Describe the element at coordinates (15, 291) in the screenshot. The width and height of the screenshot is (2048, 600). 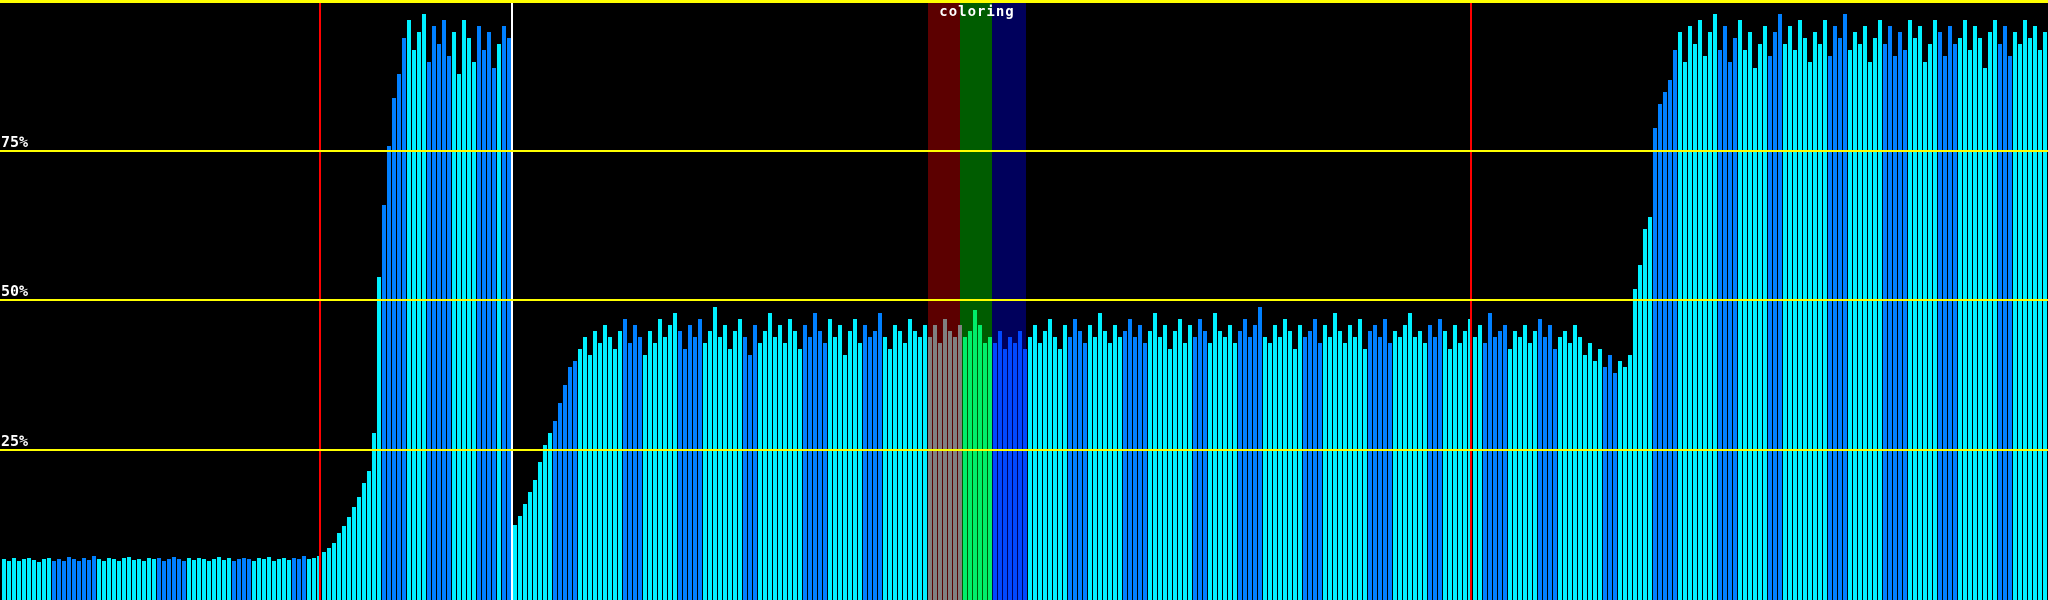
I see `axis-label-50: 50%` at that location.